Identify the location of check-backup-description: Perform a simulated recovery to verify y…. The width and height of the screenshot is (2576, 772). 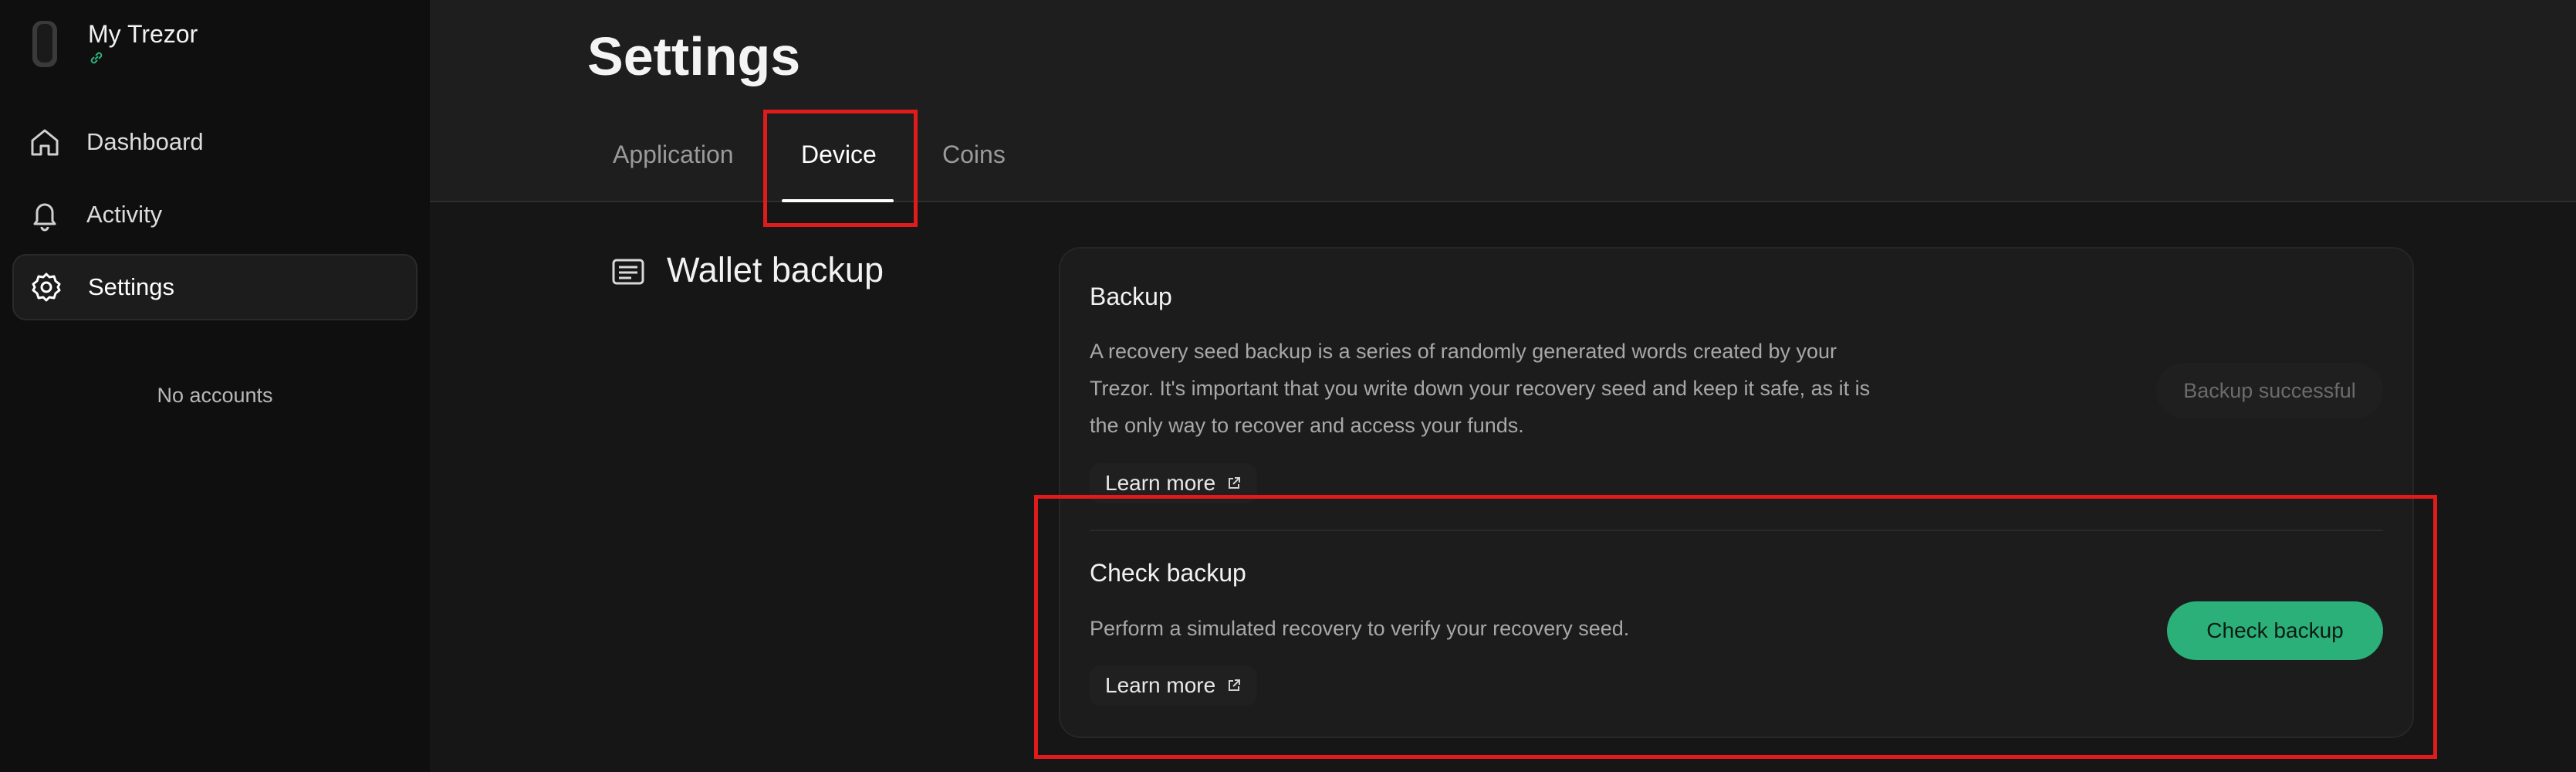
(1360, 628).